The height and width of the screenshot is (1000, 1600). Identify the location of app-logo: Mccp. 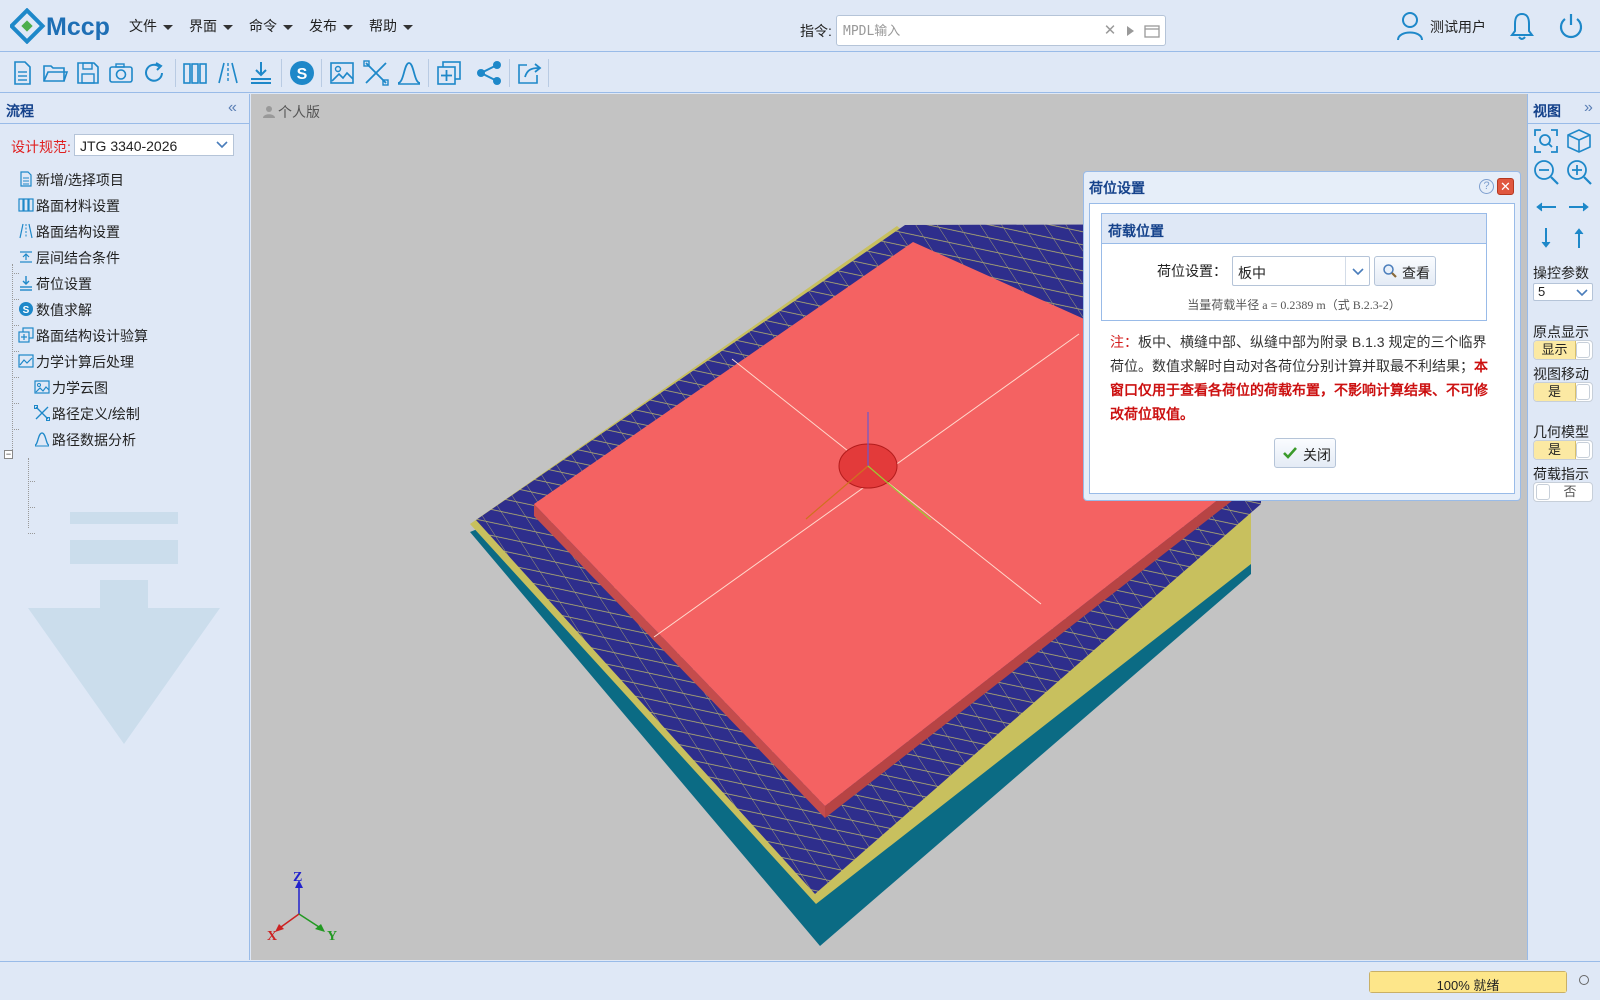
(61, 26).